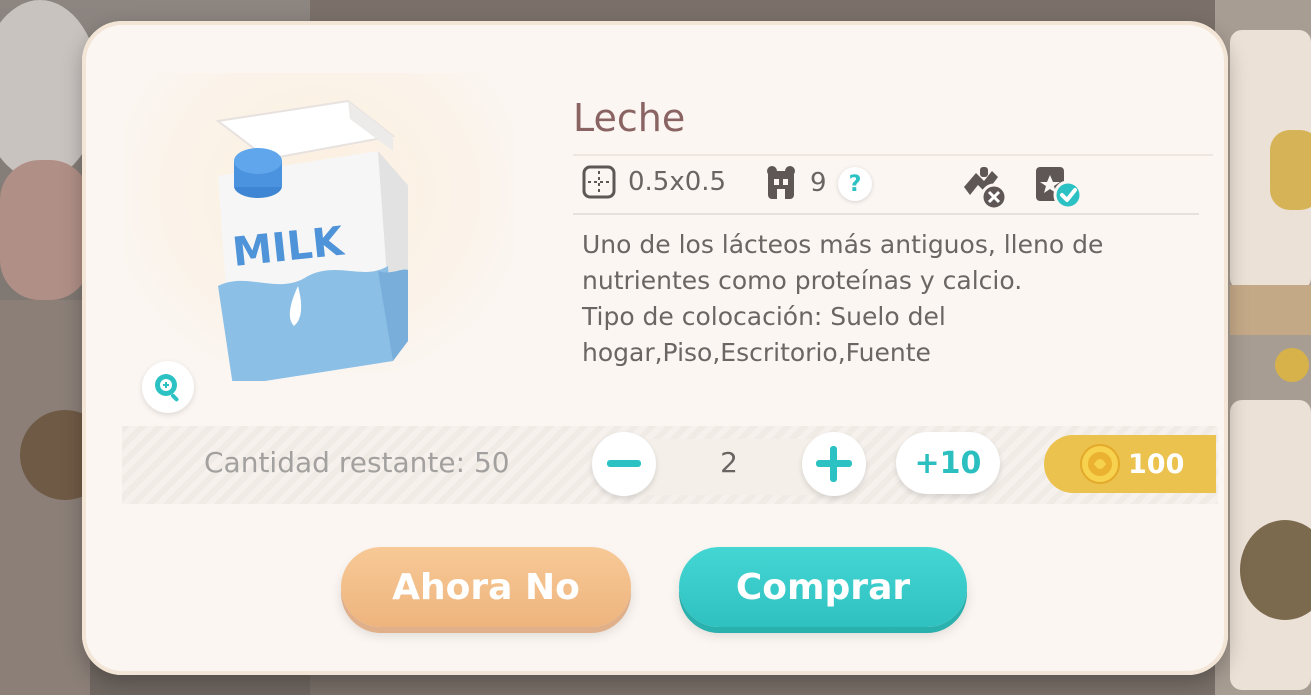 The image size is (1311, 695). I want to click on size-stat: 0.5x0.5, so click(654, 182).